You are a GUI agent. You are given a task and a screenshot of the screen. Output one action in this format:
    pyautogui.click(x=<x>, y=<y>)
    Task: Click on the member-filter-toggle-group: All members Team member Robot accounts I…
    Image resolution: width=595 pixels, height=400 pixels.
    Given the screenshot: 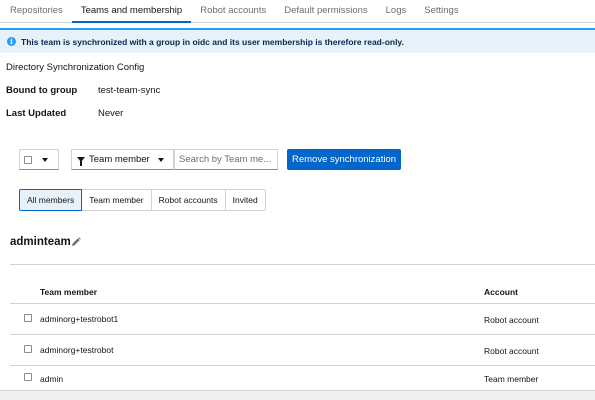 What is the action you would take?
    pyautogui.click(x=142, y=200)
    